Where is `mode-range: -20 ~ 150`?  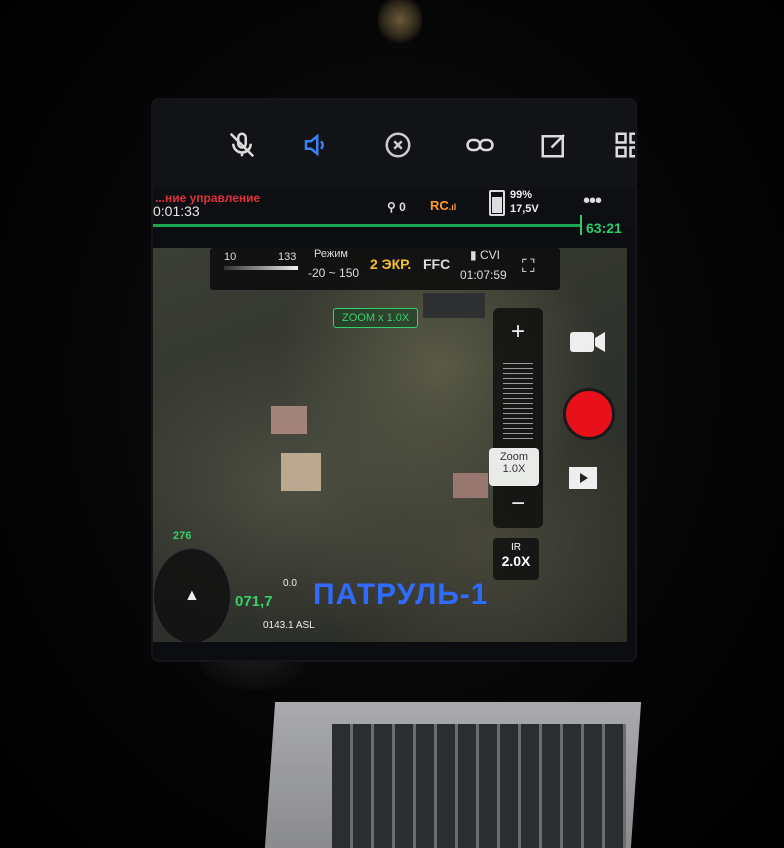
mode-range: -20 ~ 150 is located at coordinates (334, 273).